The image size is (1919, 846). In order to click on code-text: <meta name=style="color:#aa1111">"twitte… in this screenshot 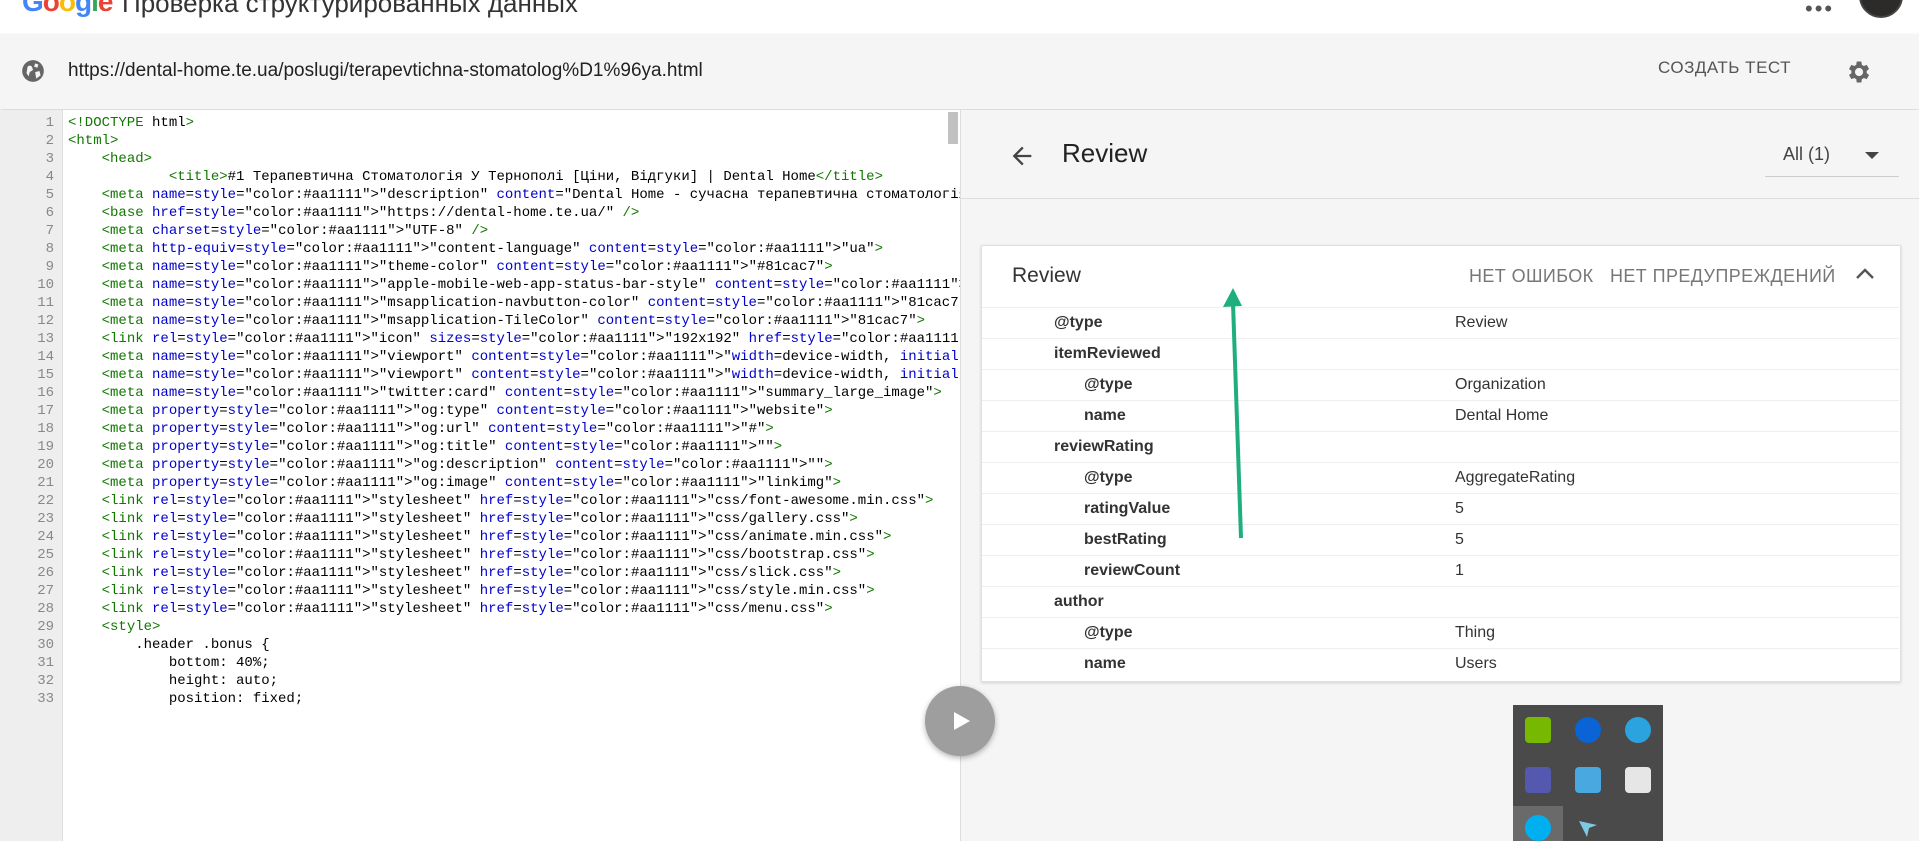, I will do `click(521, 393)`.